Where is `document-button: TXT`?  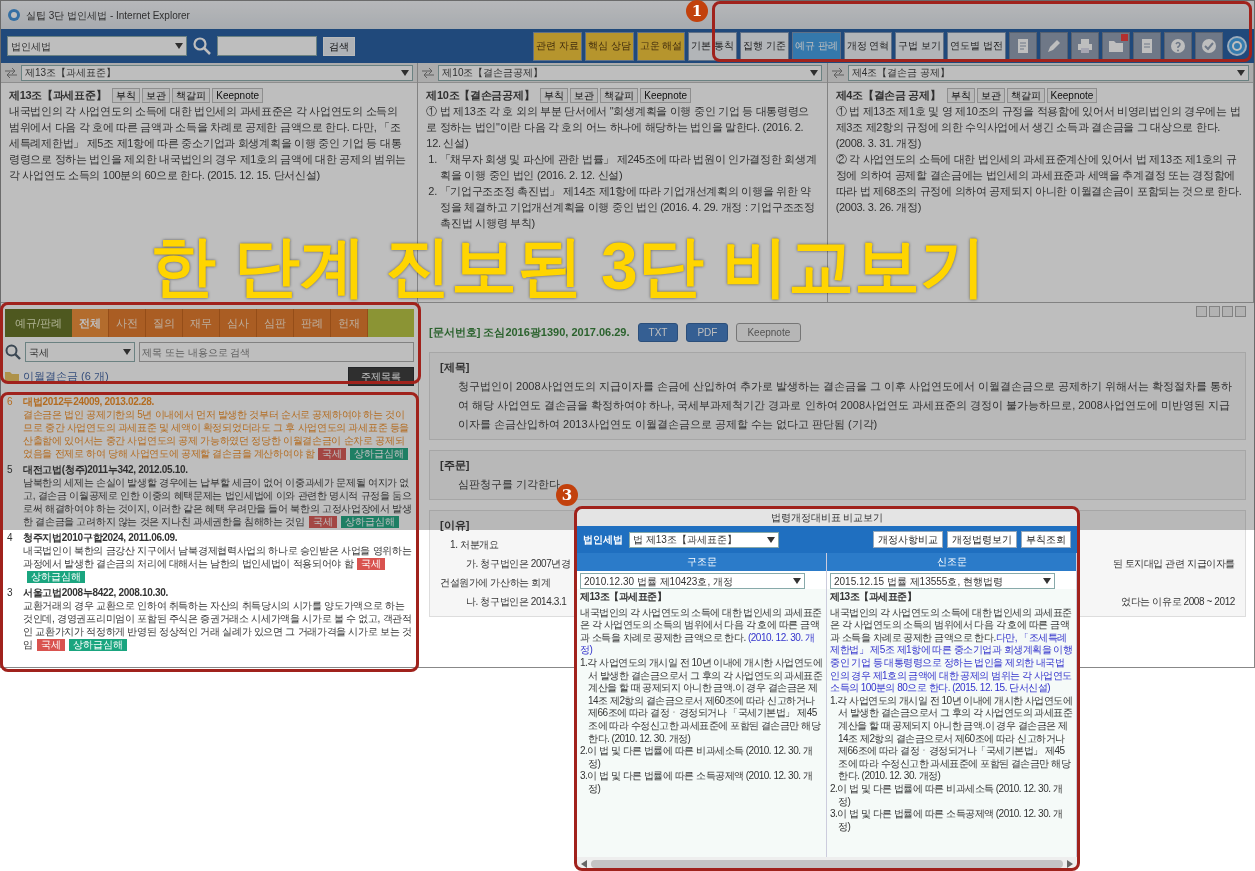
document-button: TXT is located at coordinates (658, 332).